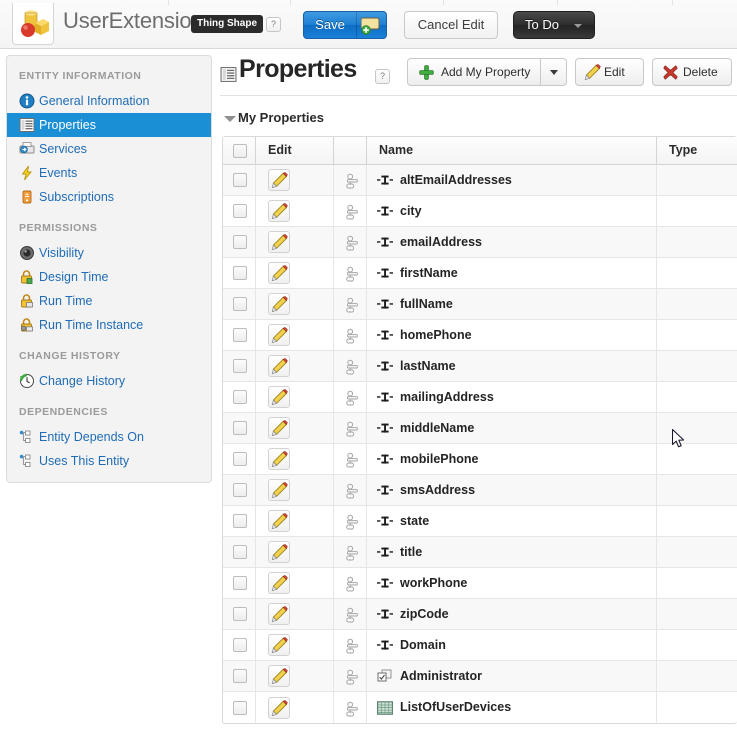  What do you see at coordinates (480, 304) in the screenshot?
I see `table-row: fullName` at bounding box center [480, 304].